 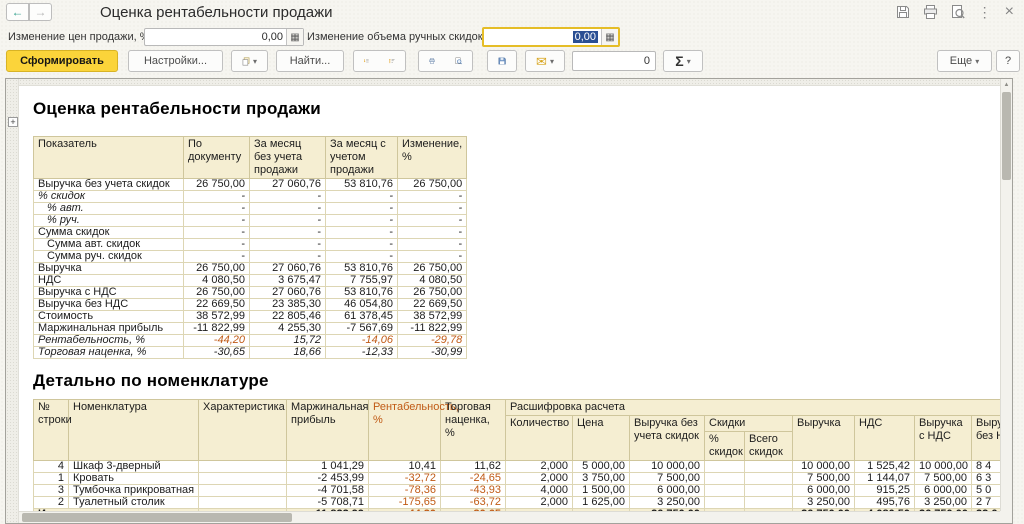 What do you see at coordinates (133, 466) in the screenshot?
I see `cell: Шкаф 3-дверный` at bounding box center [133, 466].